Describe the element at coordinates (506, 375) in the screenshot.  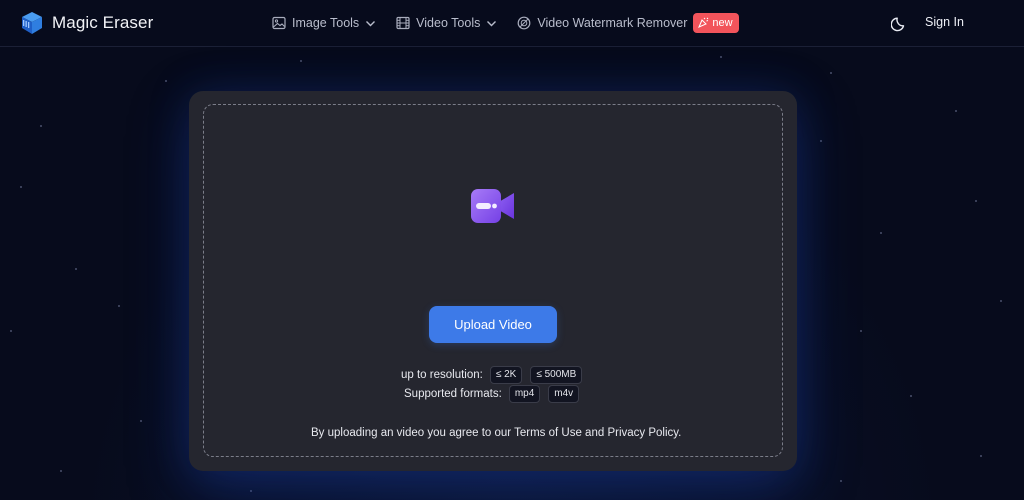
I see `resolution-tag: ≤ 2K` at that location.